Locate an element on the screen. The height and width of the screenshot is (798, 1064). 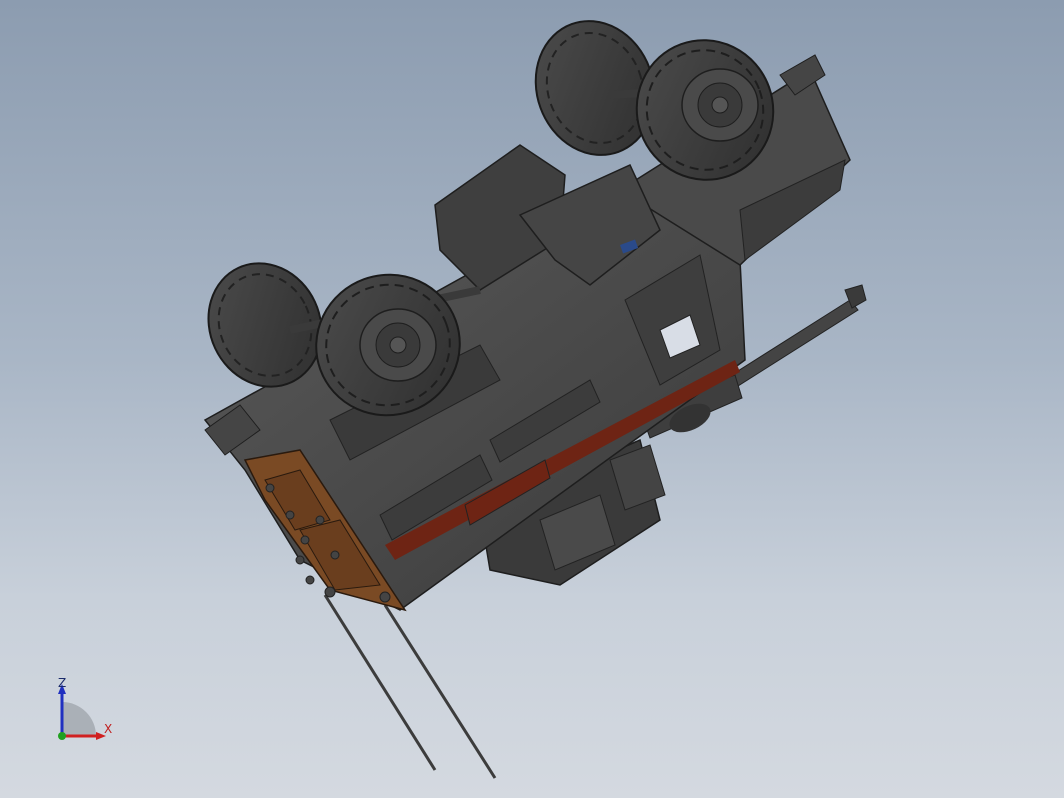
z-axis-label: Z is located at coordinates (62, 683).